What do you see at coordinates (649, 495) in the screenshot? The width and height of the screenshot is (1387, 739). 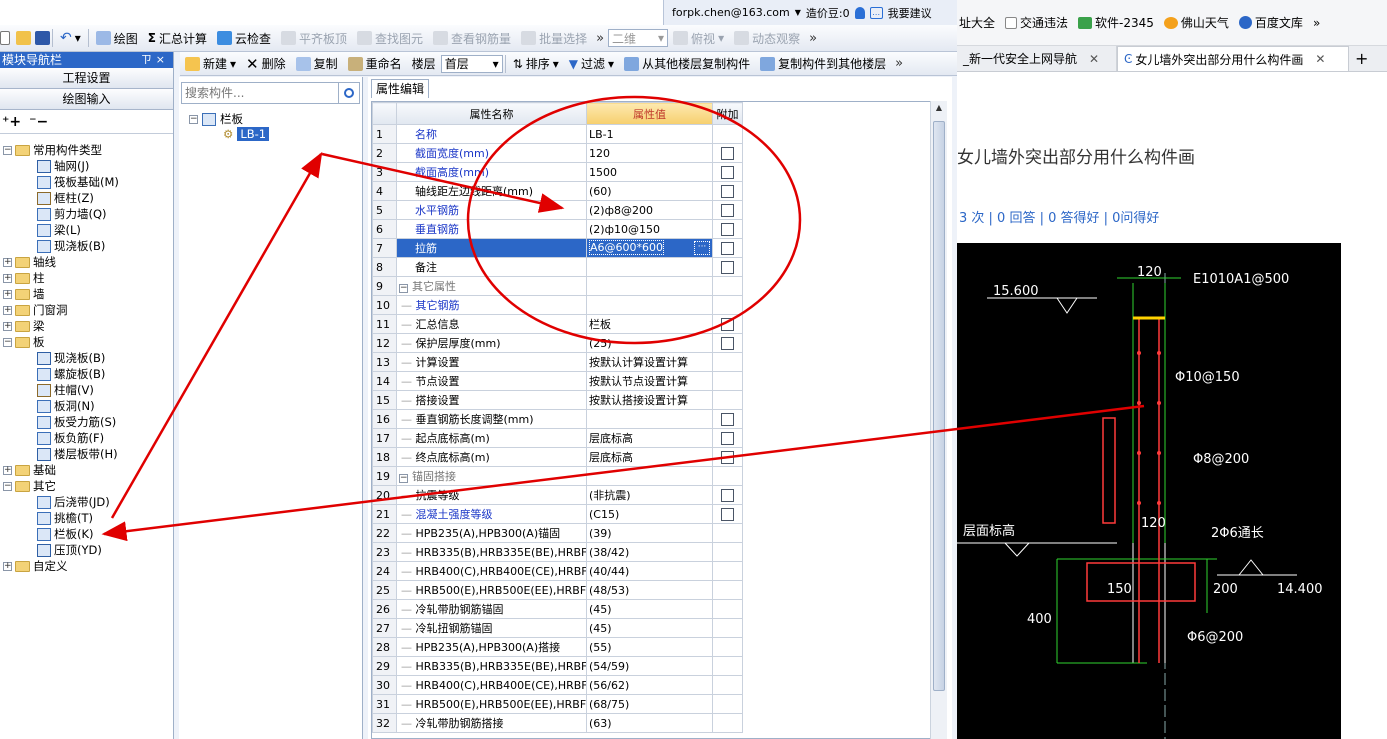 I see `prop-value-cell: (非抗震)` at bounding box center [649, 495].